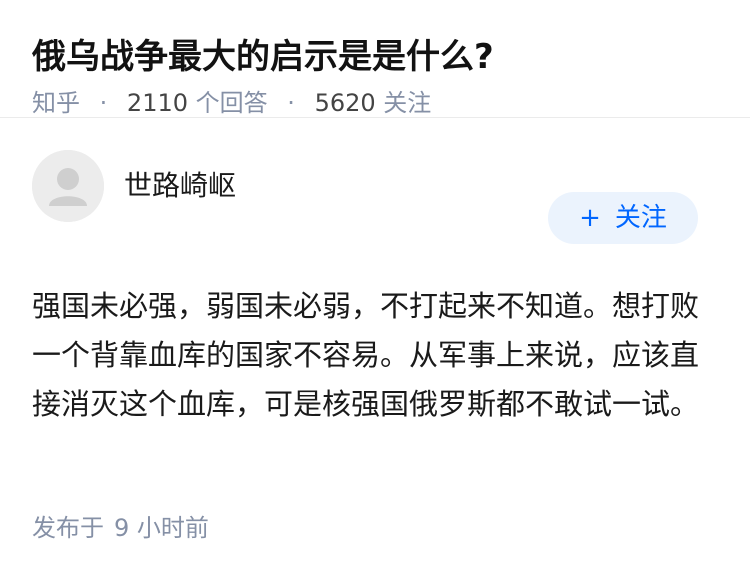  I want to click on answer-count: 2110, so click(157, 103).